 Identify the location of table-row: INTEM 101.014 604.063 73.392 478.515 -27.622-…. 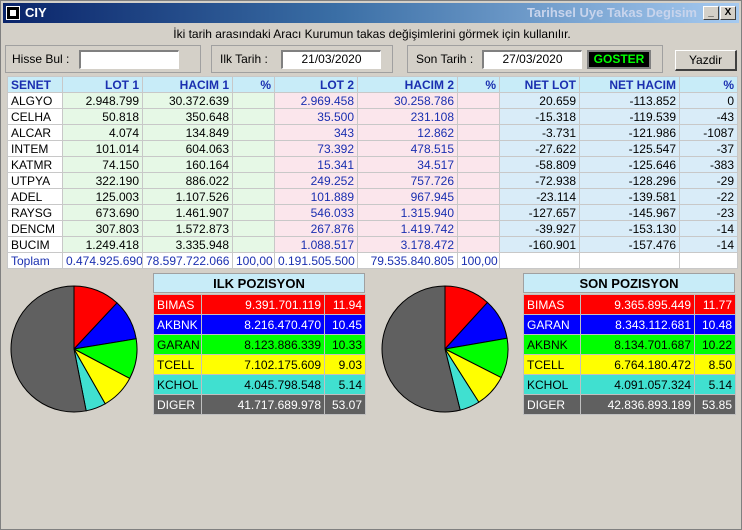
(372, 148).